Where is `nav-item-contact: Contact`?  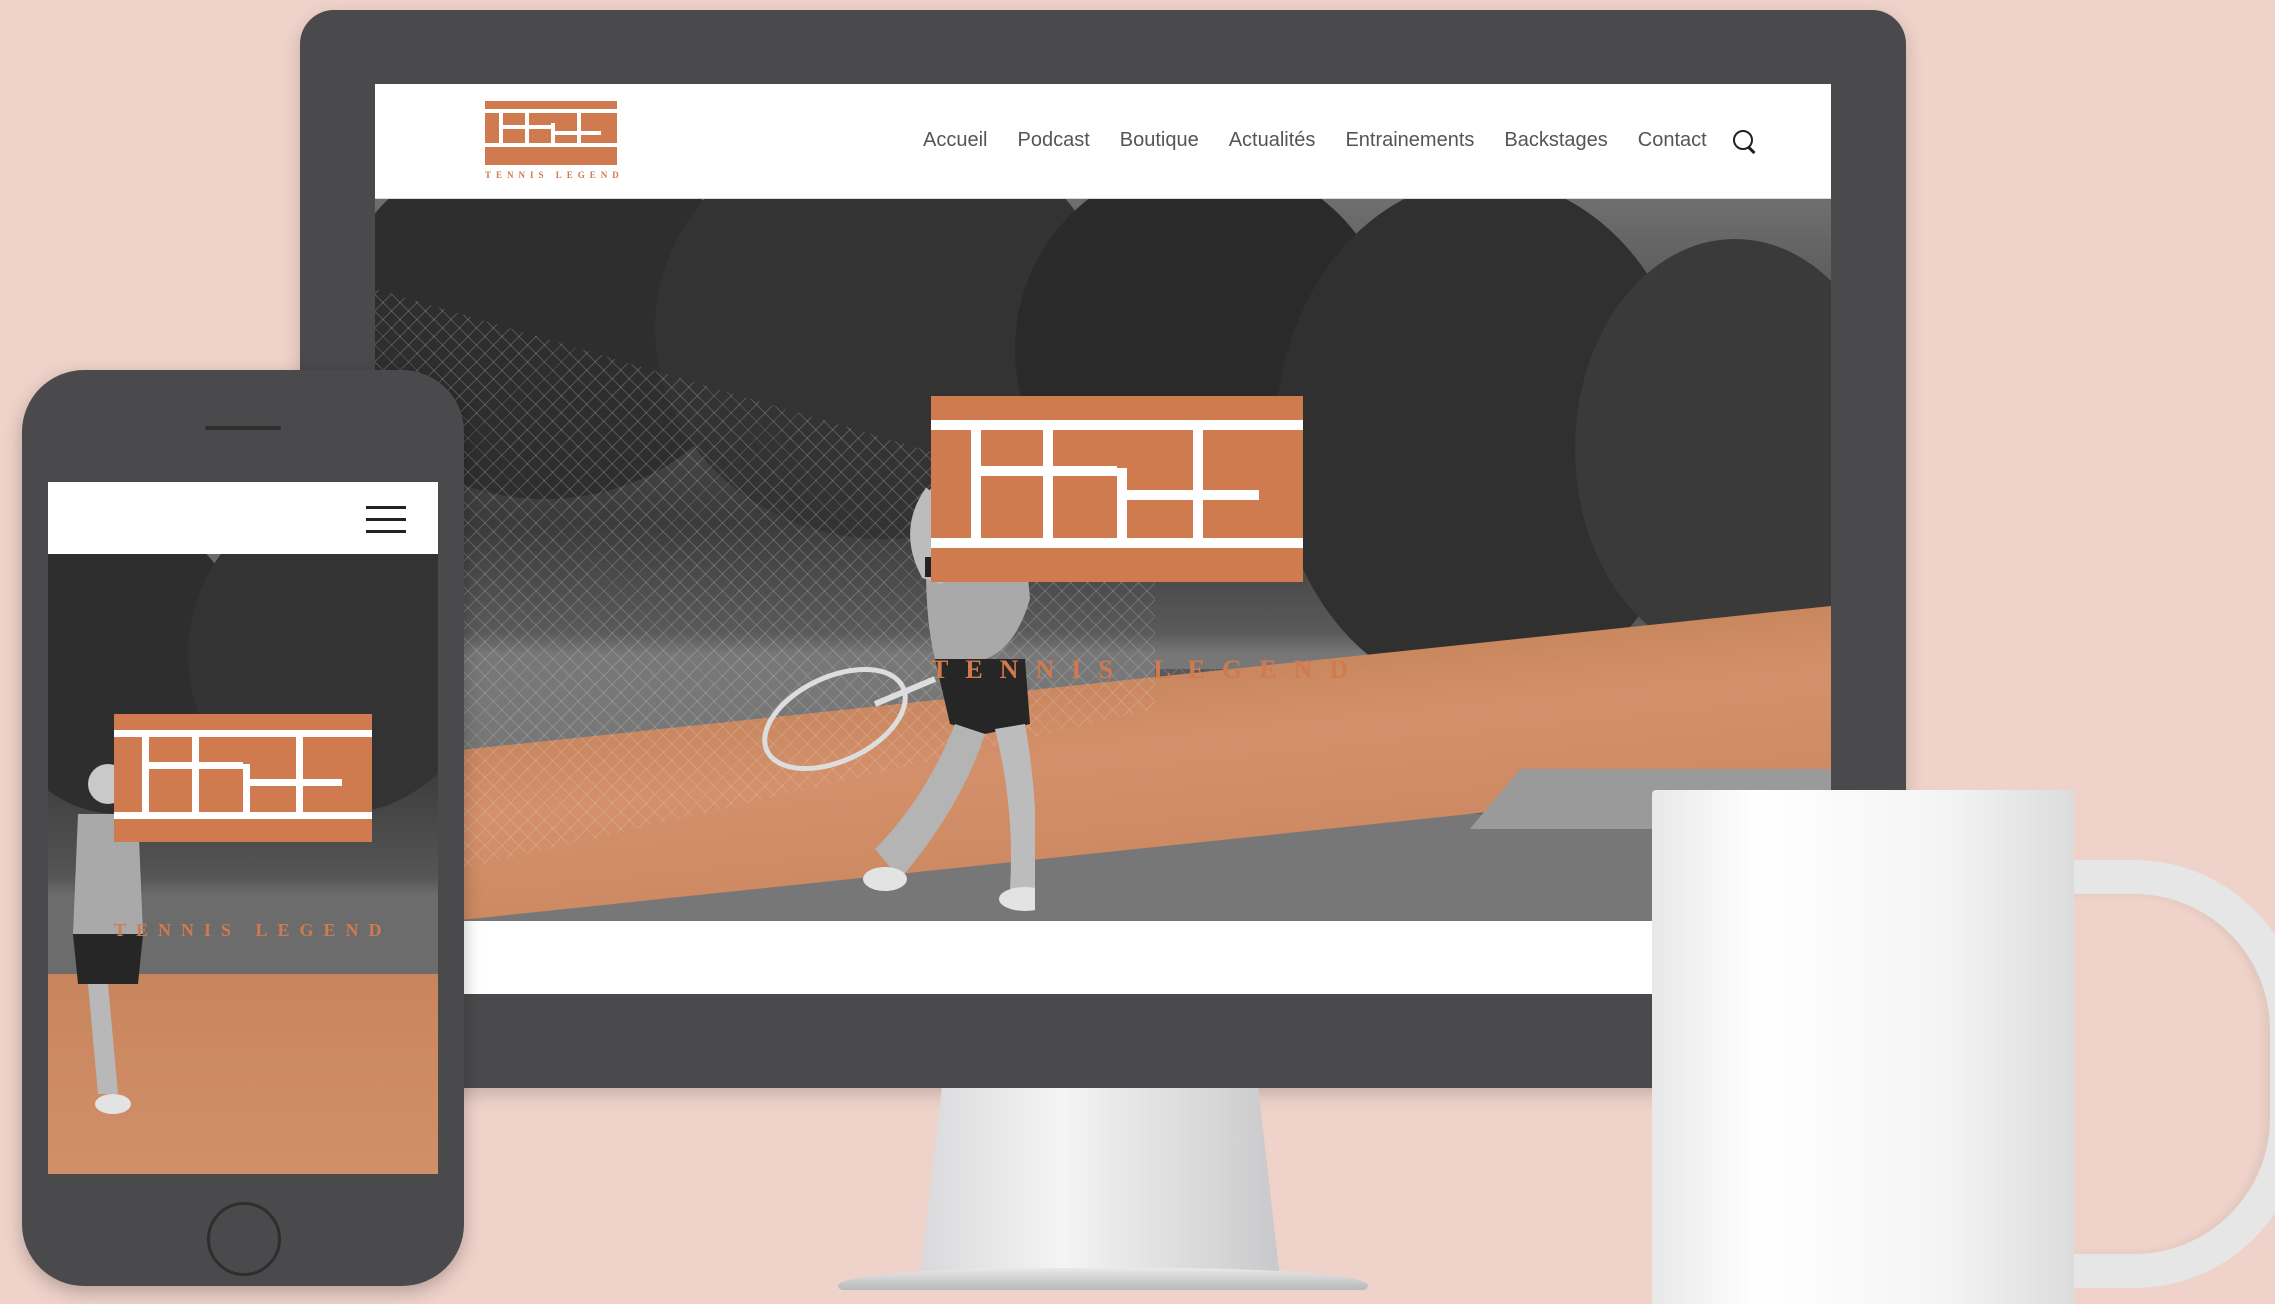
nav-item-contact: Contact is located at coordinates (1672, 140).